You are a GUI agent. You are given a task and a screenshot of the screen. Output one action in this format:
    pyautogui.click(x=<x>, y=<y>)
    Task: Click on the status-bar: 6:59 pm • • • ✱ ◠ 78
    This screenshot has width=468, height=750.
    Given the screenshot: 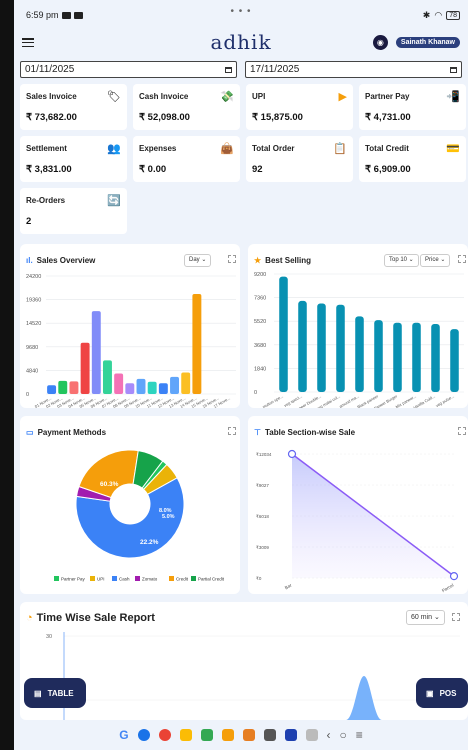 What is the action you would take?
    pyautogui.click(x=241, y=15)
    